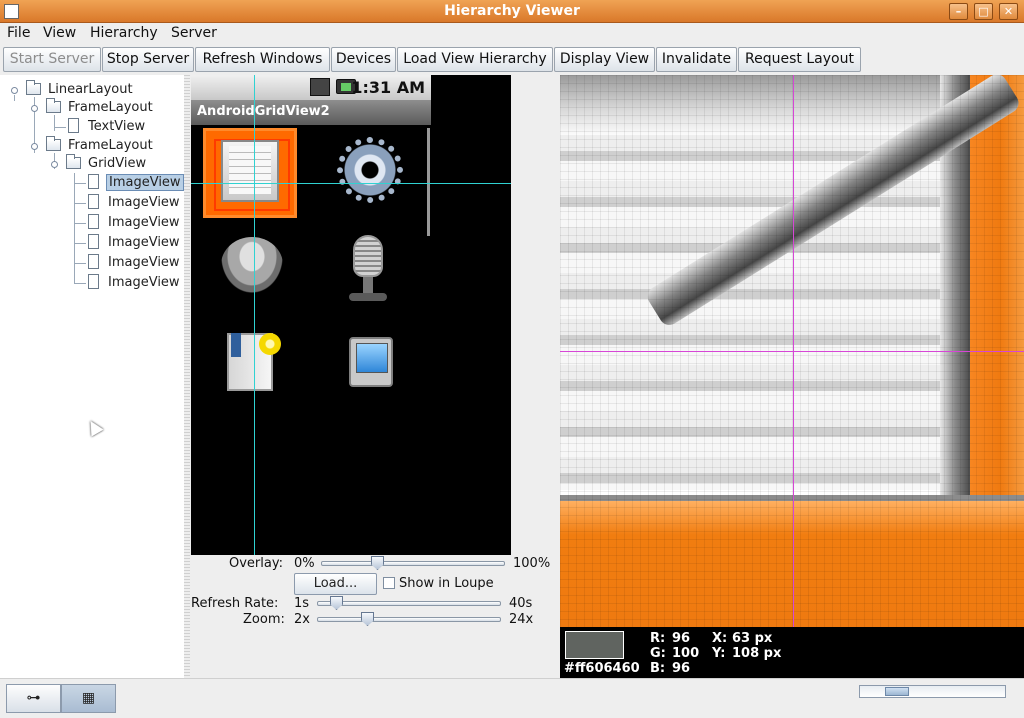 The width and height of the screenshot is (1024, 718). I want to click on pixel-g-value: 100, so click(686, 653).